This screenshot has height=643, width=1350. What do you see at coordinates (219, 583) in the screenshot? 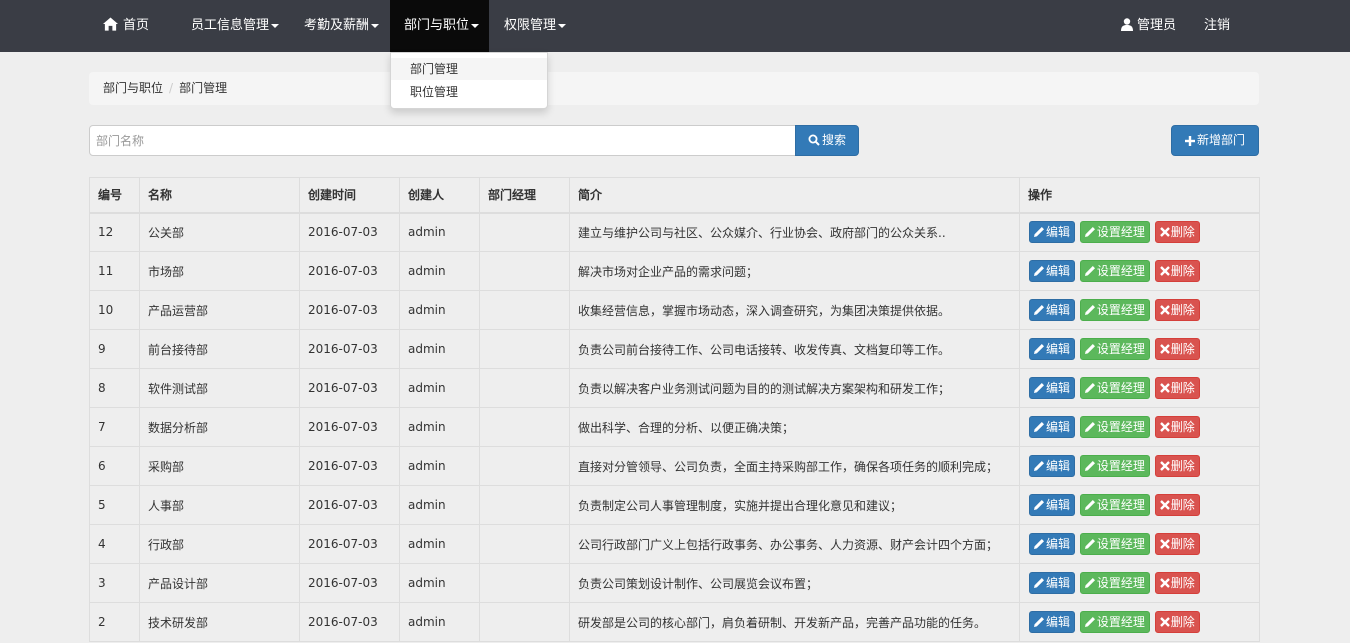
I see `cell-name: 产品设计部` at bounding box center [219, 583].